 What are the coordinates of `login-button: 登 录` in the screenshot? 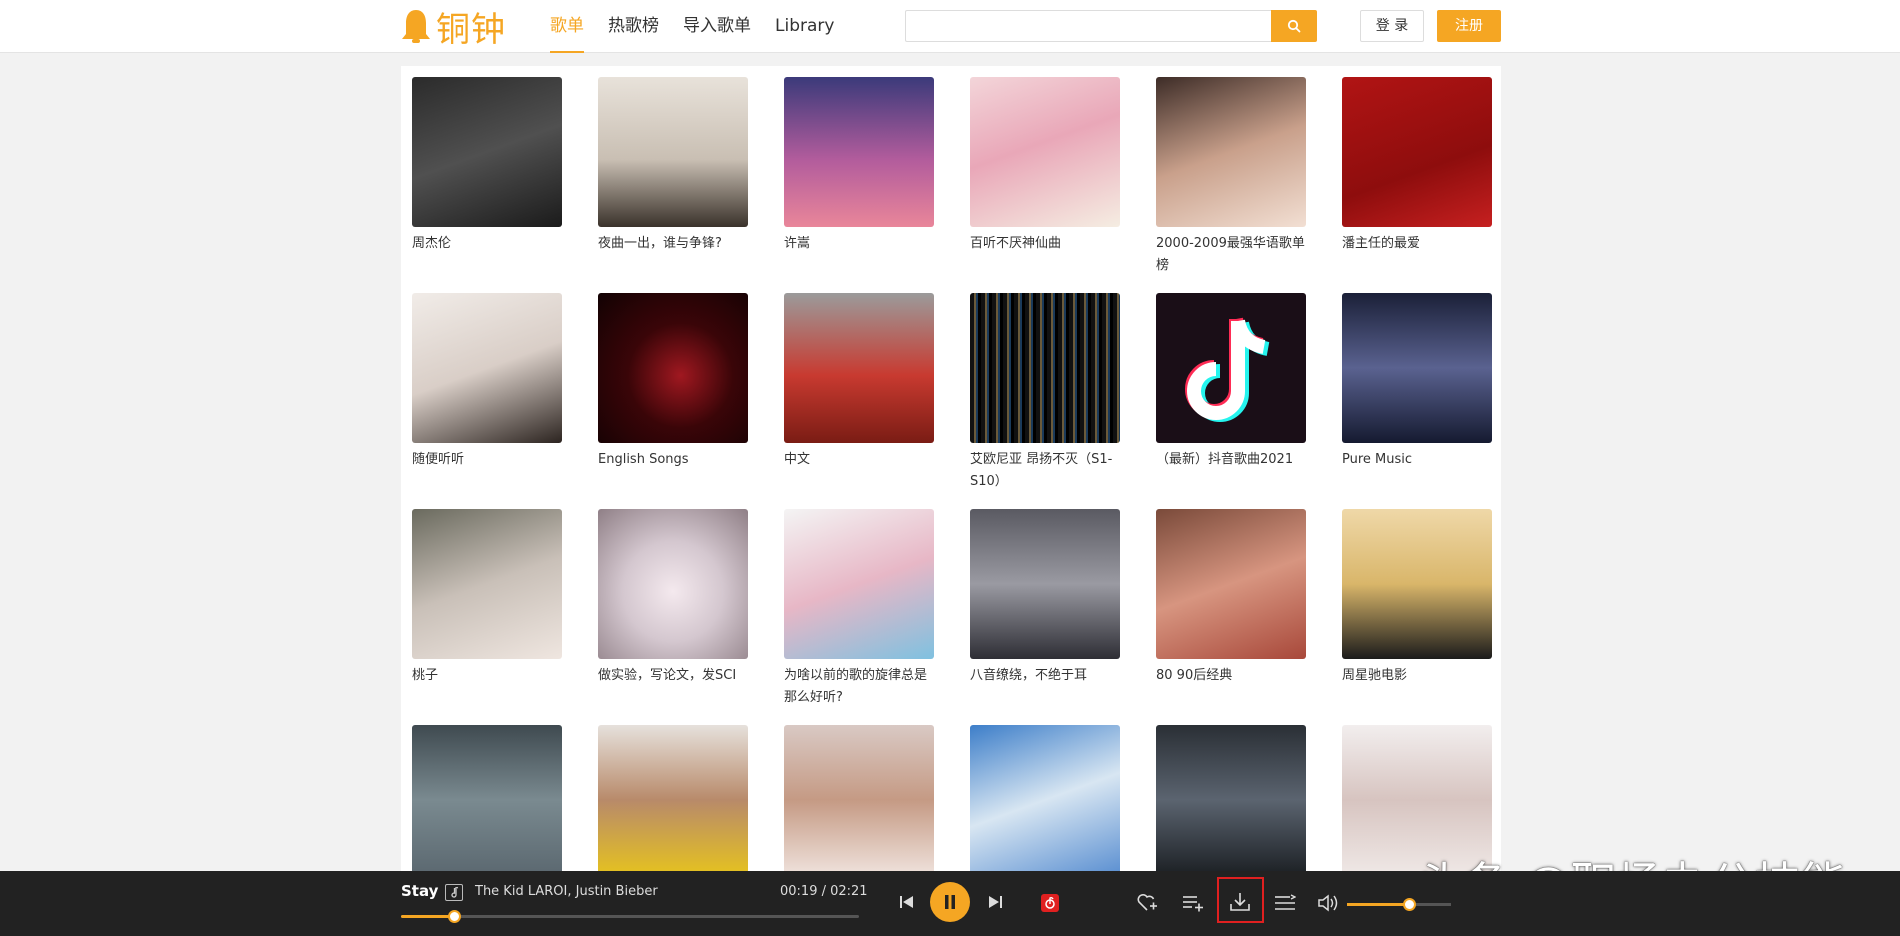 It's located at (1392, 26).